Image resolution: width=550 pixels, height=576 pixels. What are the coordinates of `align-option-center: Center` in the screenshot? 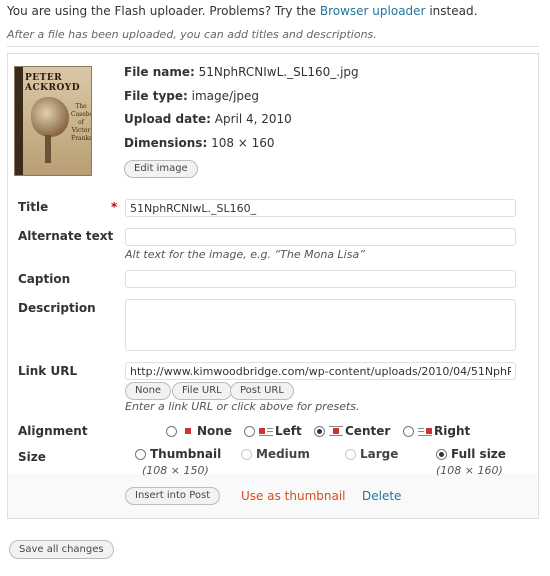 It's located at (352, 431).